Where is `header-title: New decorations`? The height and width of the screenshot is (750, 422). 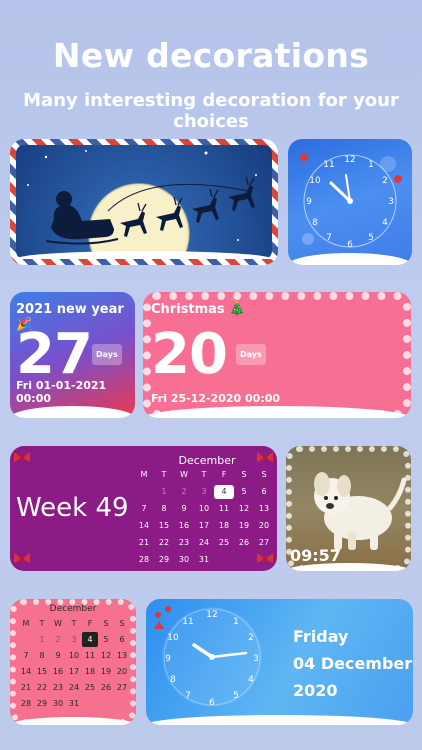 header-title: New decorations is located at coordinates (211, 55).